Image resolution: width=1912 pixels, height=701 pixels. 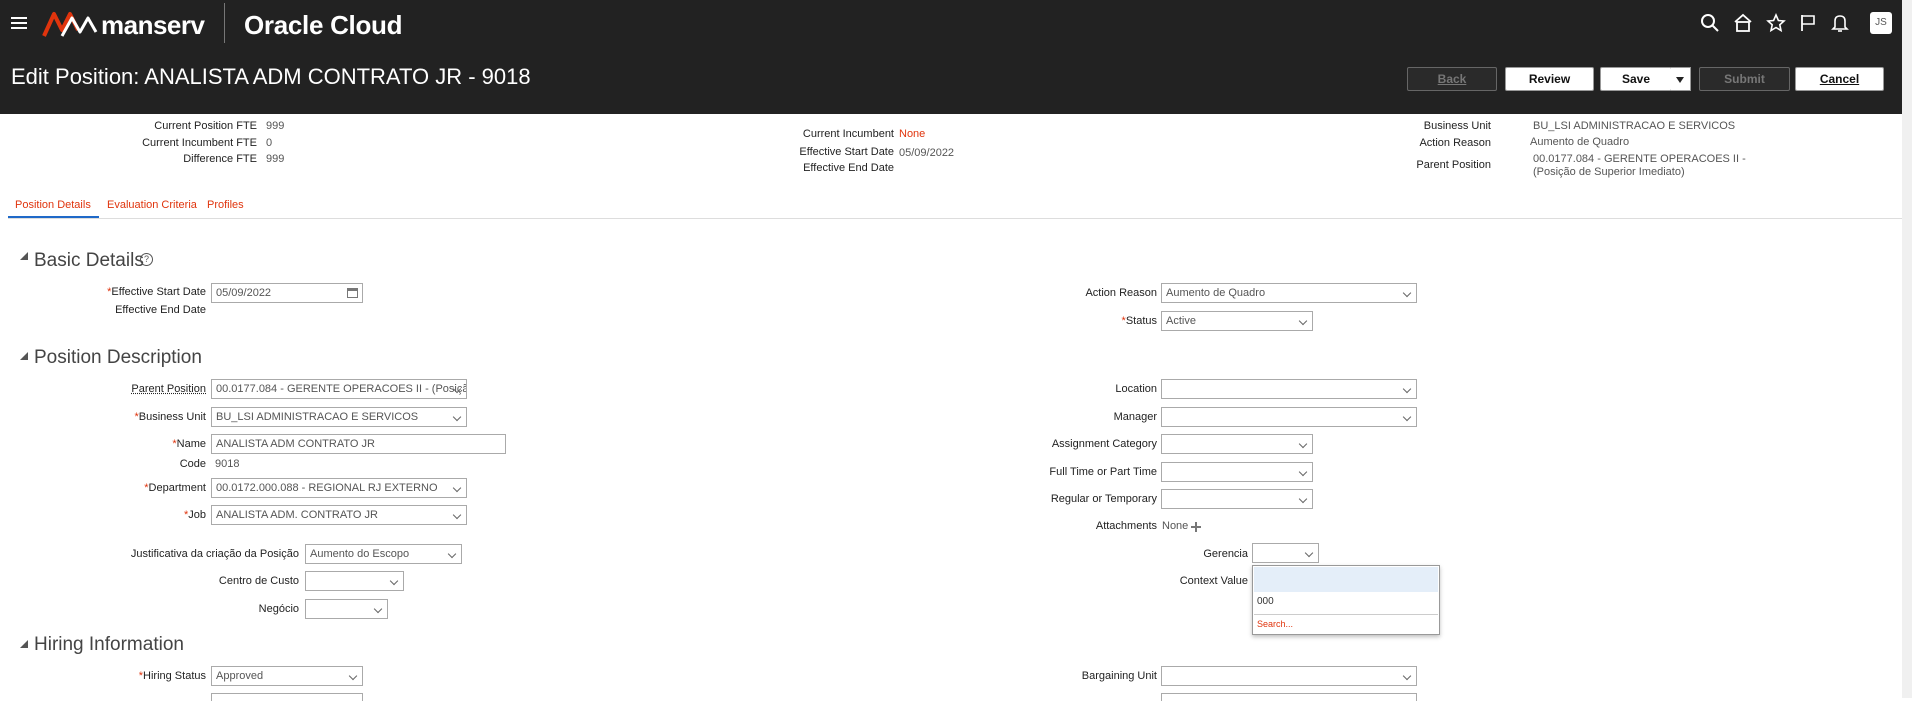 What do you see at coordinates (346, 609) in the screenshot?
I see `negocio-select` at bounding box center [346, 609].